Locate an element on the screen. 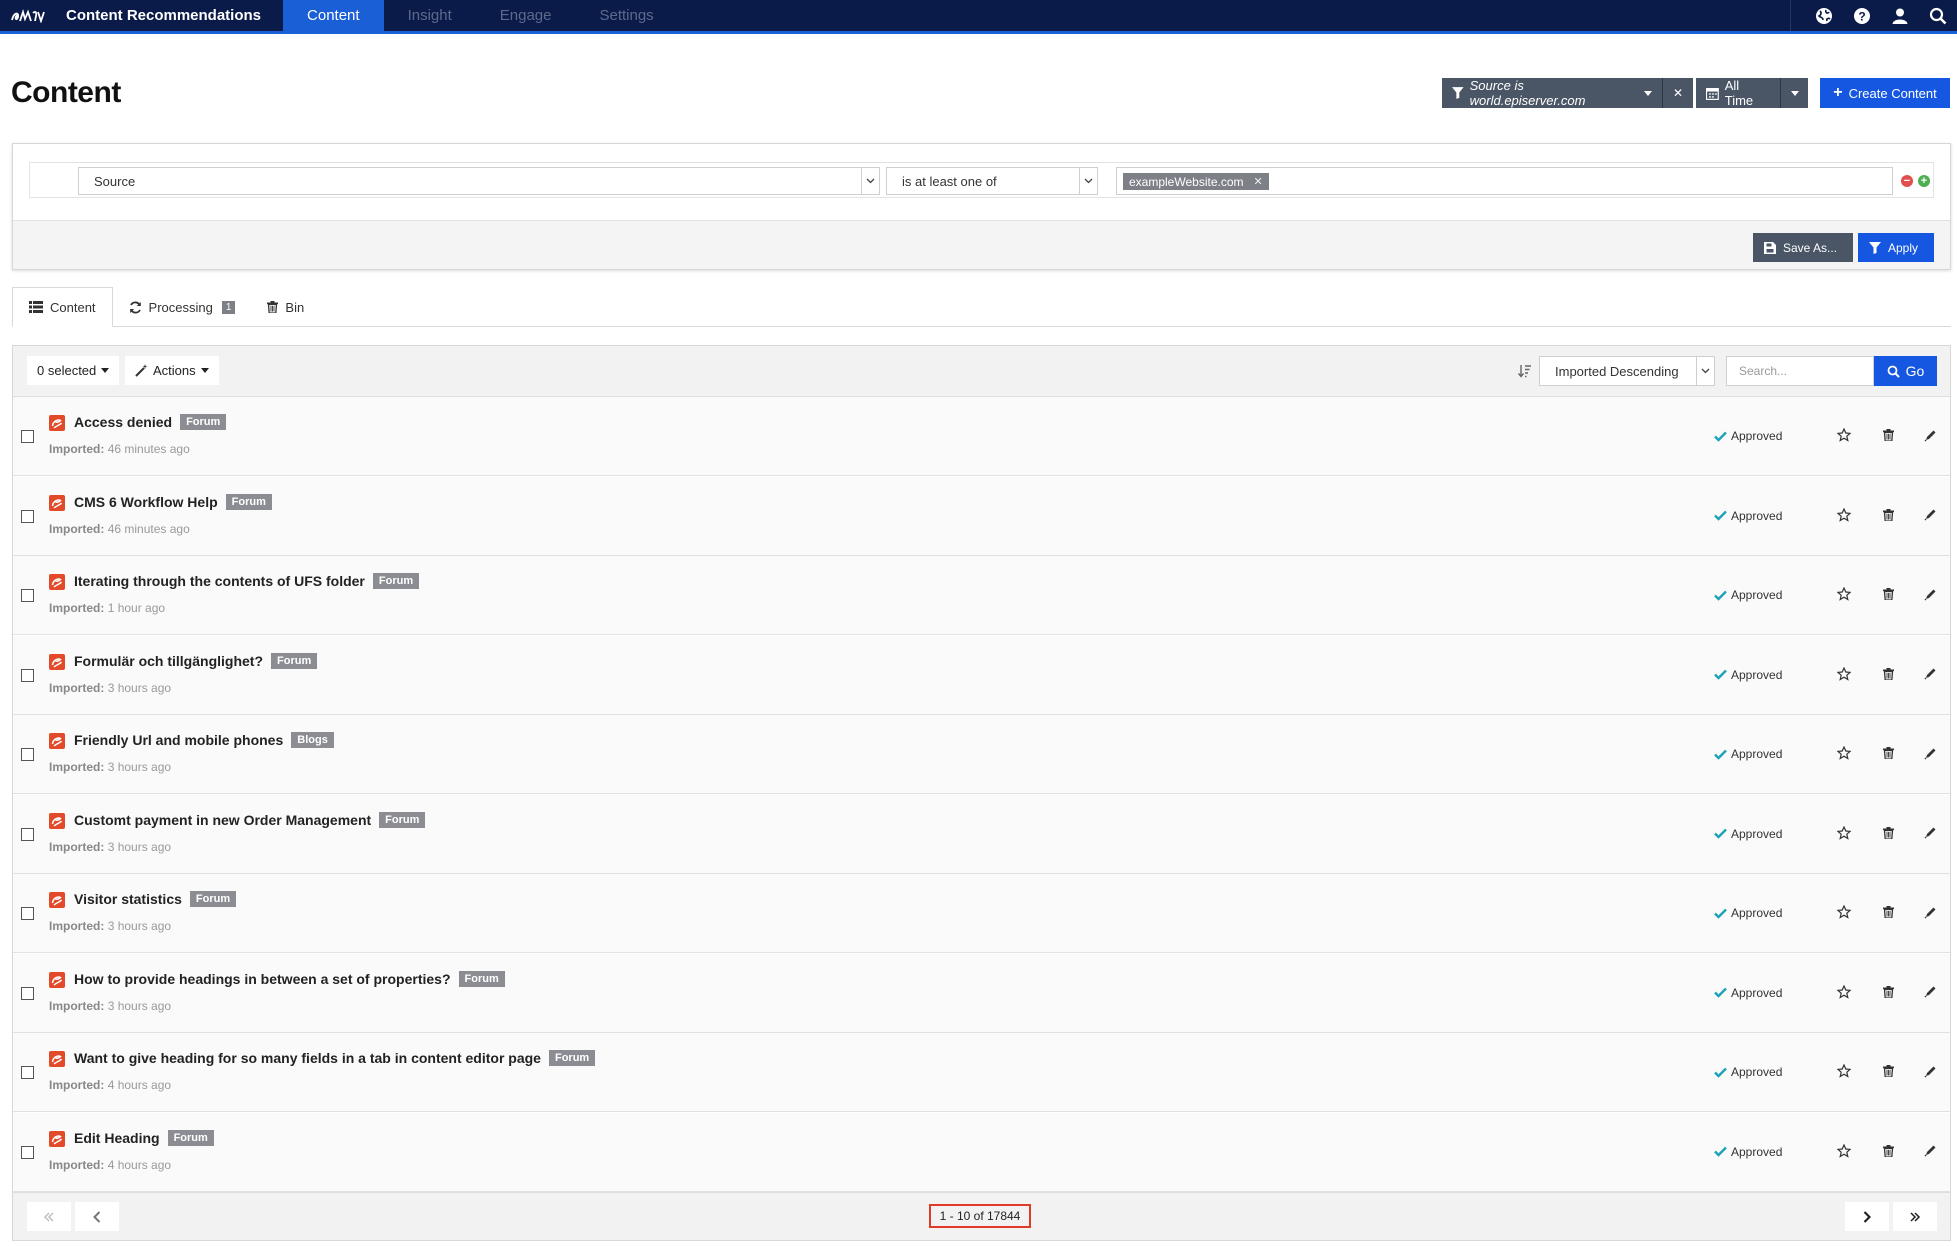 This screenshot has width=1957, height=1246. date-range-button: All Time is located at coordinates (1752, 93).